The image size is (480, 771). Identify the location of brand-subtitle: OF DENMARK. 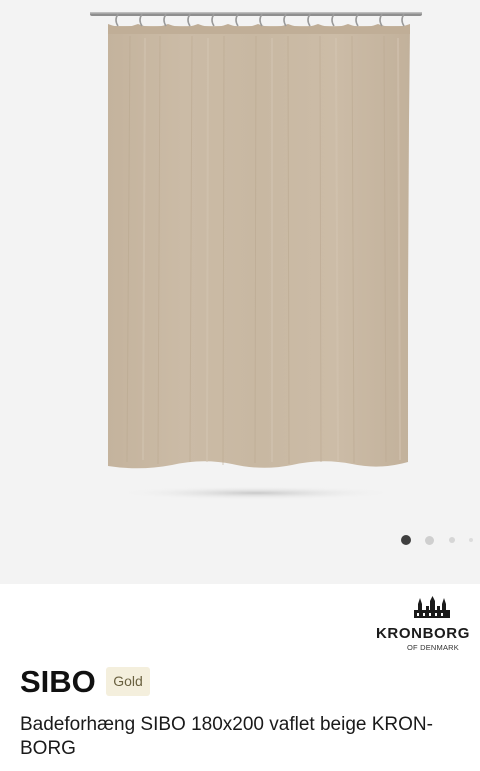
(433, 647).